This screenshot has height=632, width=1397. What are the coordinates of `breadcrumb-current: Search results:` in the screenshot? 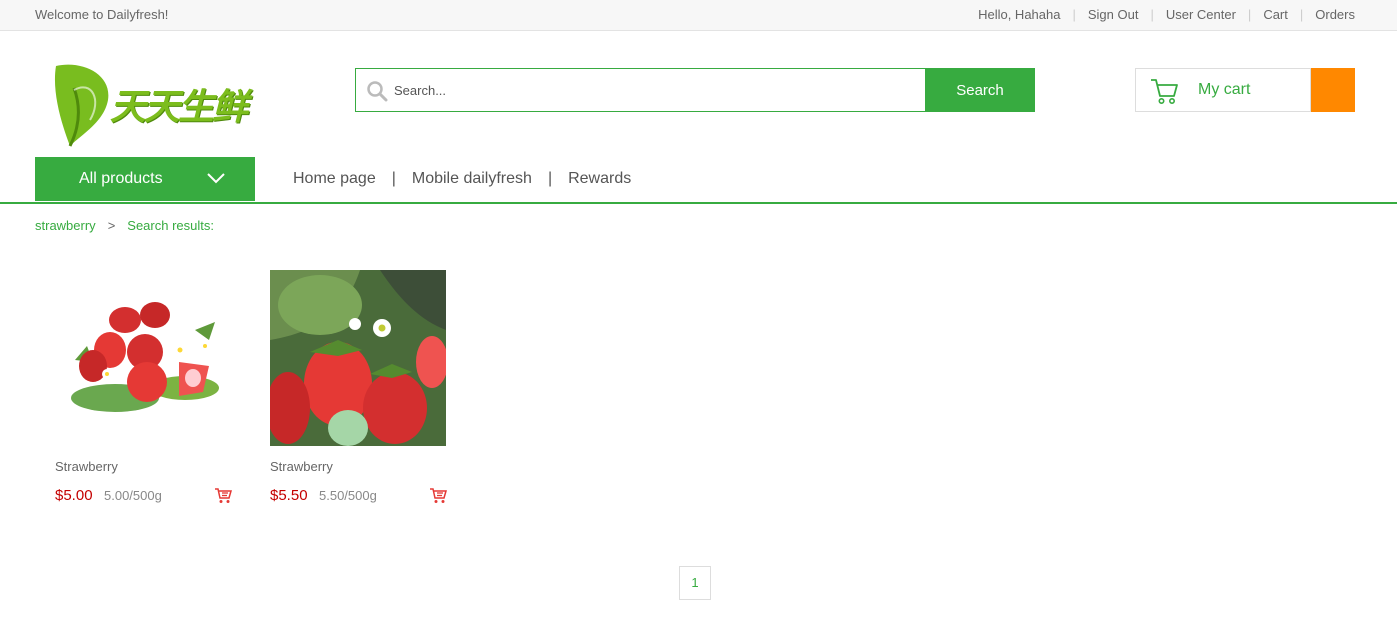 It's located at (170, 225).